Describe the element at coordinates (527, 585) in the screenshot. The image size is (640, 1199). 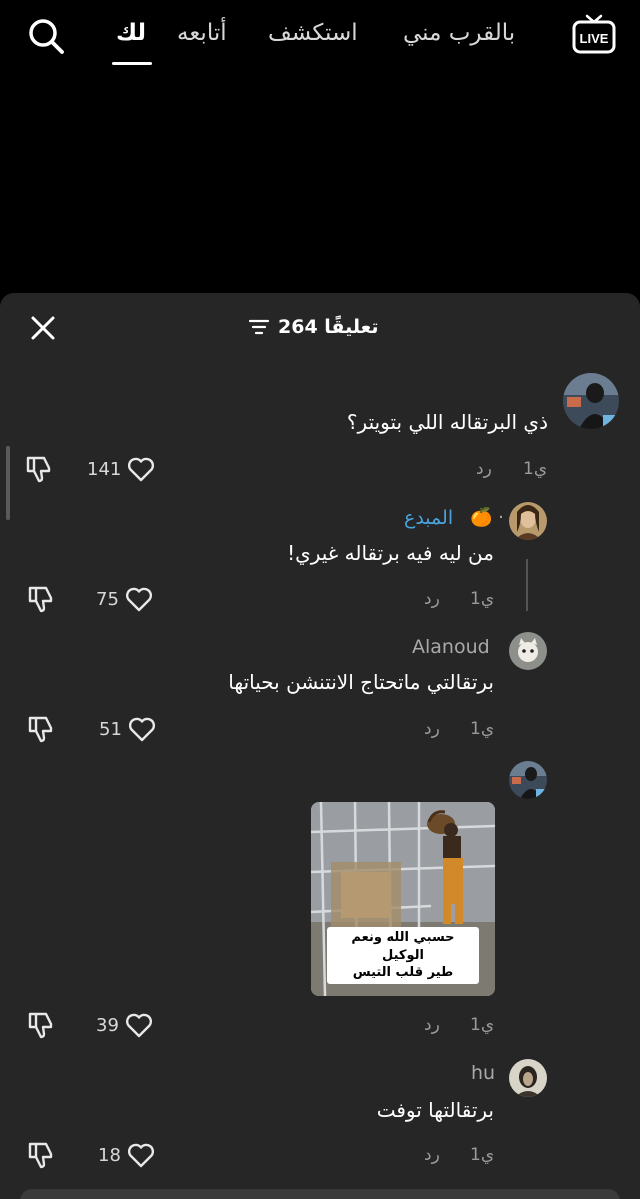
I see `thread-line` at that location.